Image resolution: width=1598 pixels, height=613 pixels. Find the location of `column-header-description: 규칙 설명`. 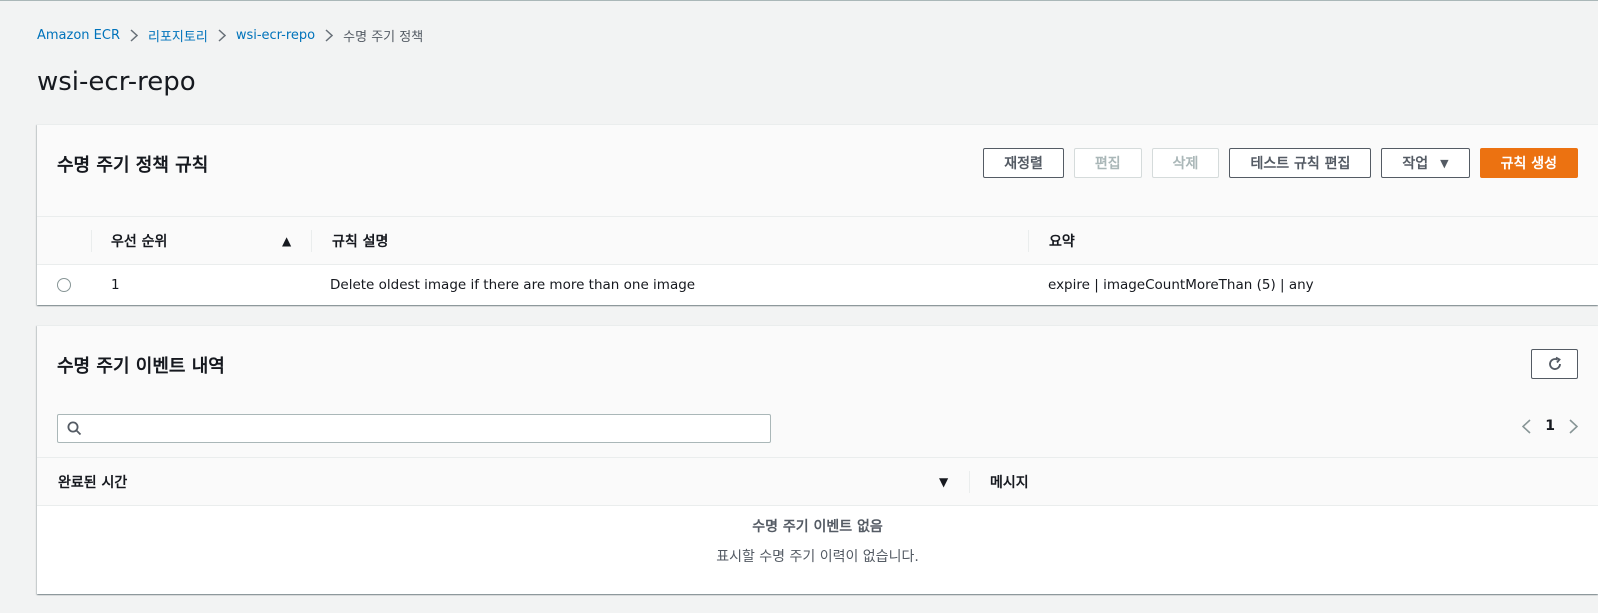

column-header-description: 규칙 설명 is located at coordinates (360, 242).